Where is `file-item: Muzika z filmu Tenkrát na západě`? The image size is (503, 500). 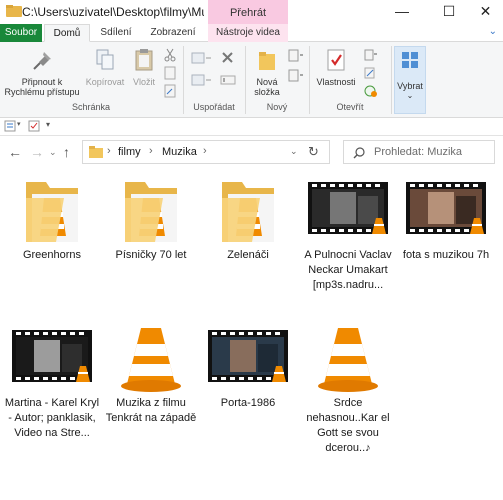 file-item: Muzika z filmu Tenkrát na západě is located at coordinates (151, 375).